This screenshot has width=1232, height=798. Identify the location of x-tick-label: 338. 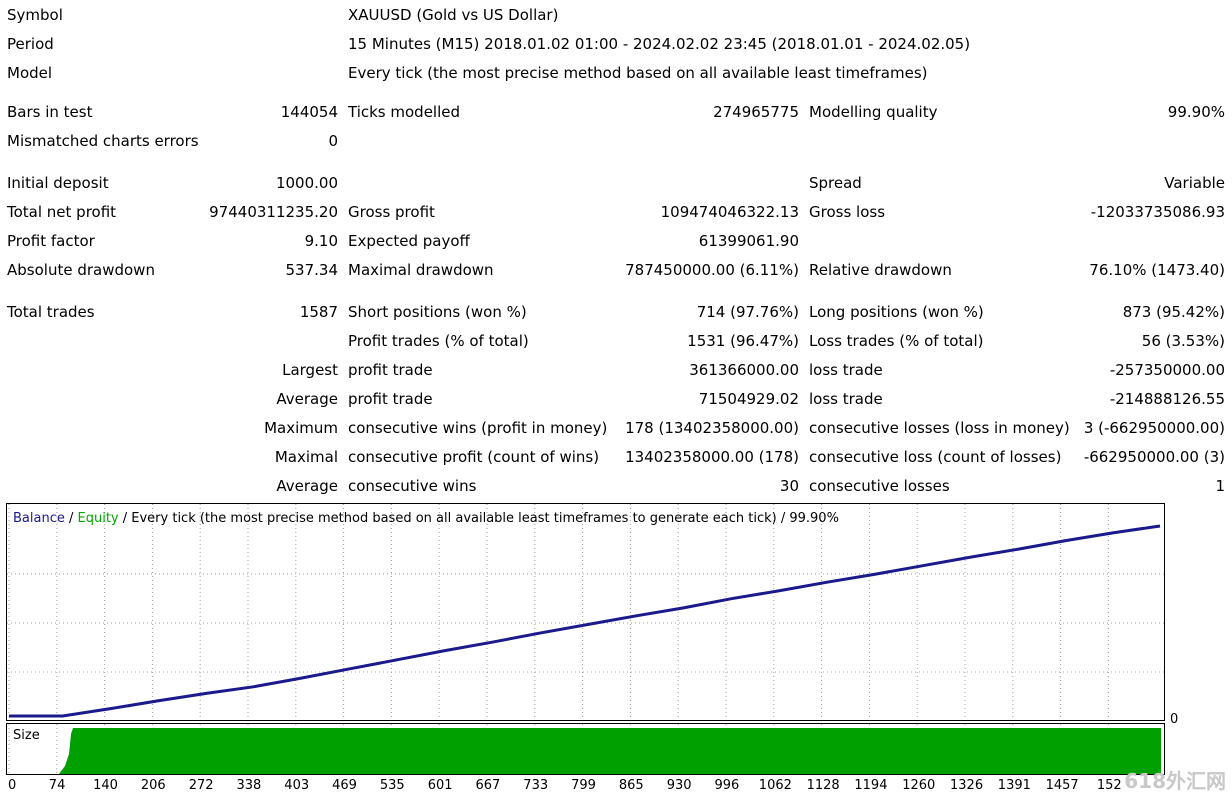
(249, 785).